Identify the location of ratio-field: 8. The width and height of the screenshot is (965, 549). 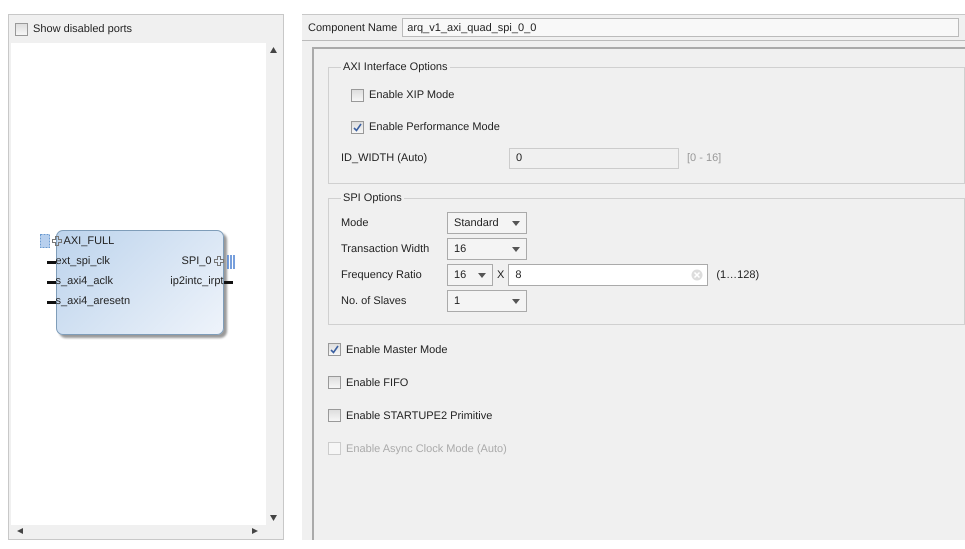
(608, 275).